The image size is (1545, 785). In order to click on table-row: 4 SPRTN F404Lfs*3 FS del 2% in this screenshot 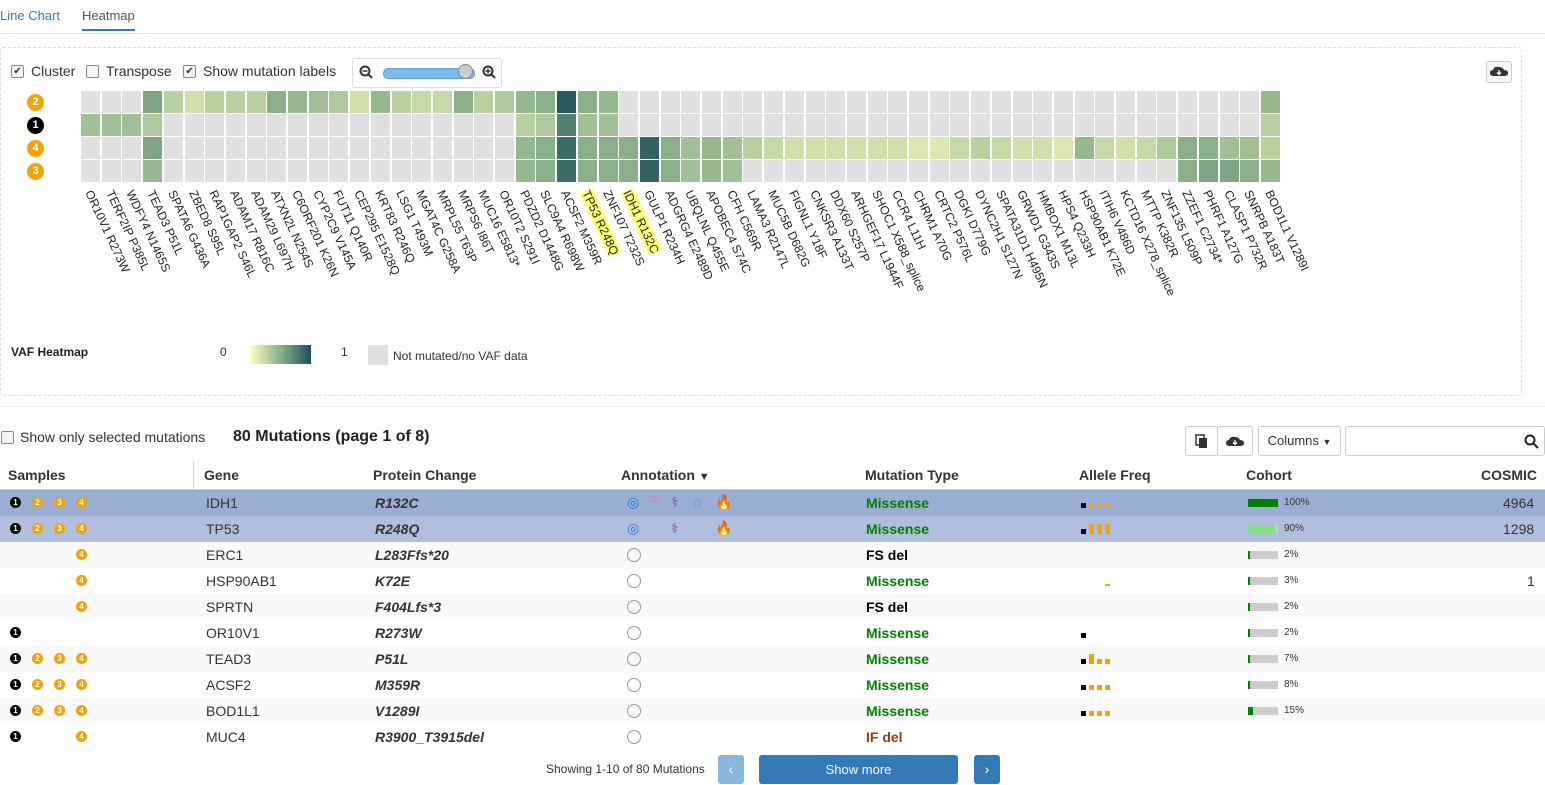, I will do `click(772, 607)`.